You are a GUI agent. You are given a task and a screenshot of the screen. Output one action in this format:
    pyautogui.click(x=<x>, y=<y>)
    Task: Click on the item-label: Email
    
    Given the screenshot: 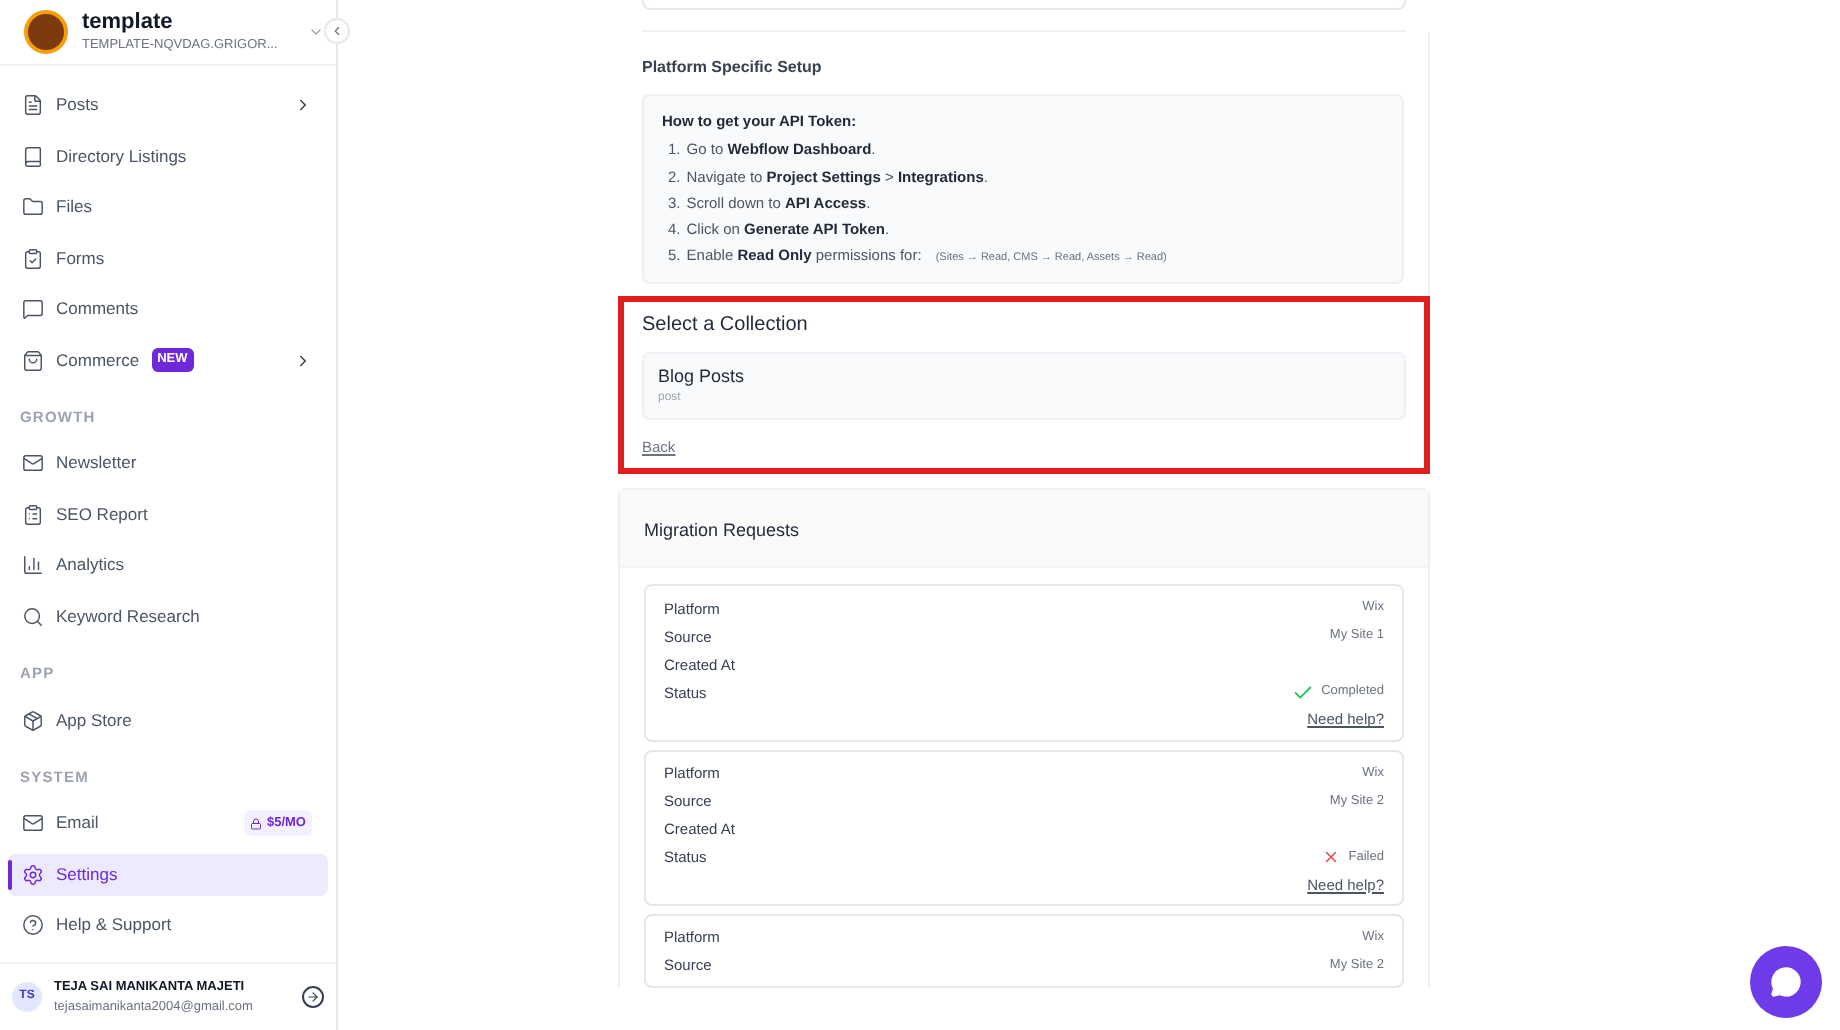 What is the action you would take?
    pyautogui.click(x=77, y=823)
    